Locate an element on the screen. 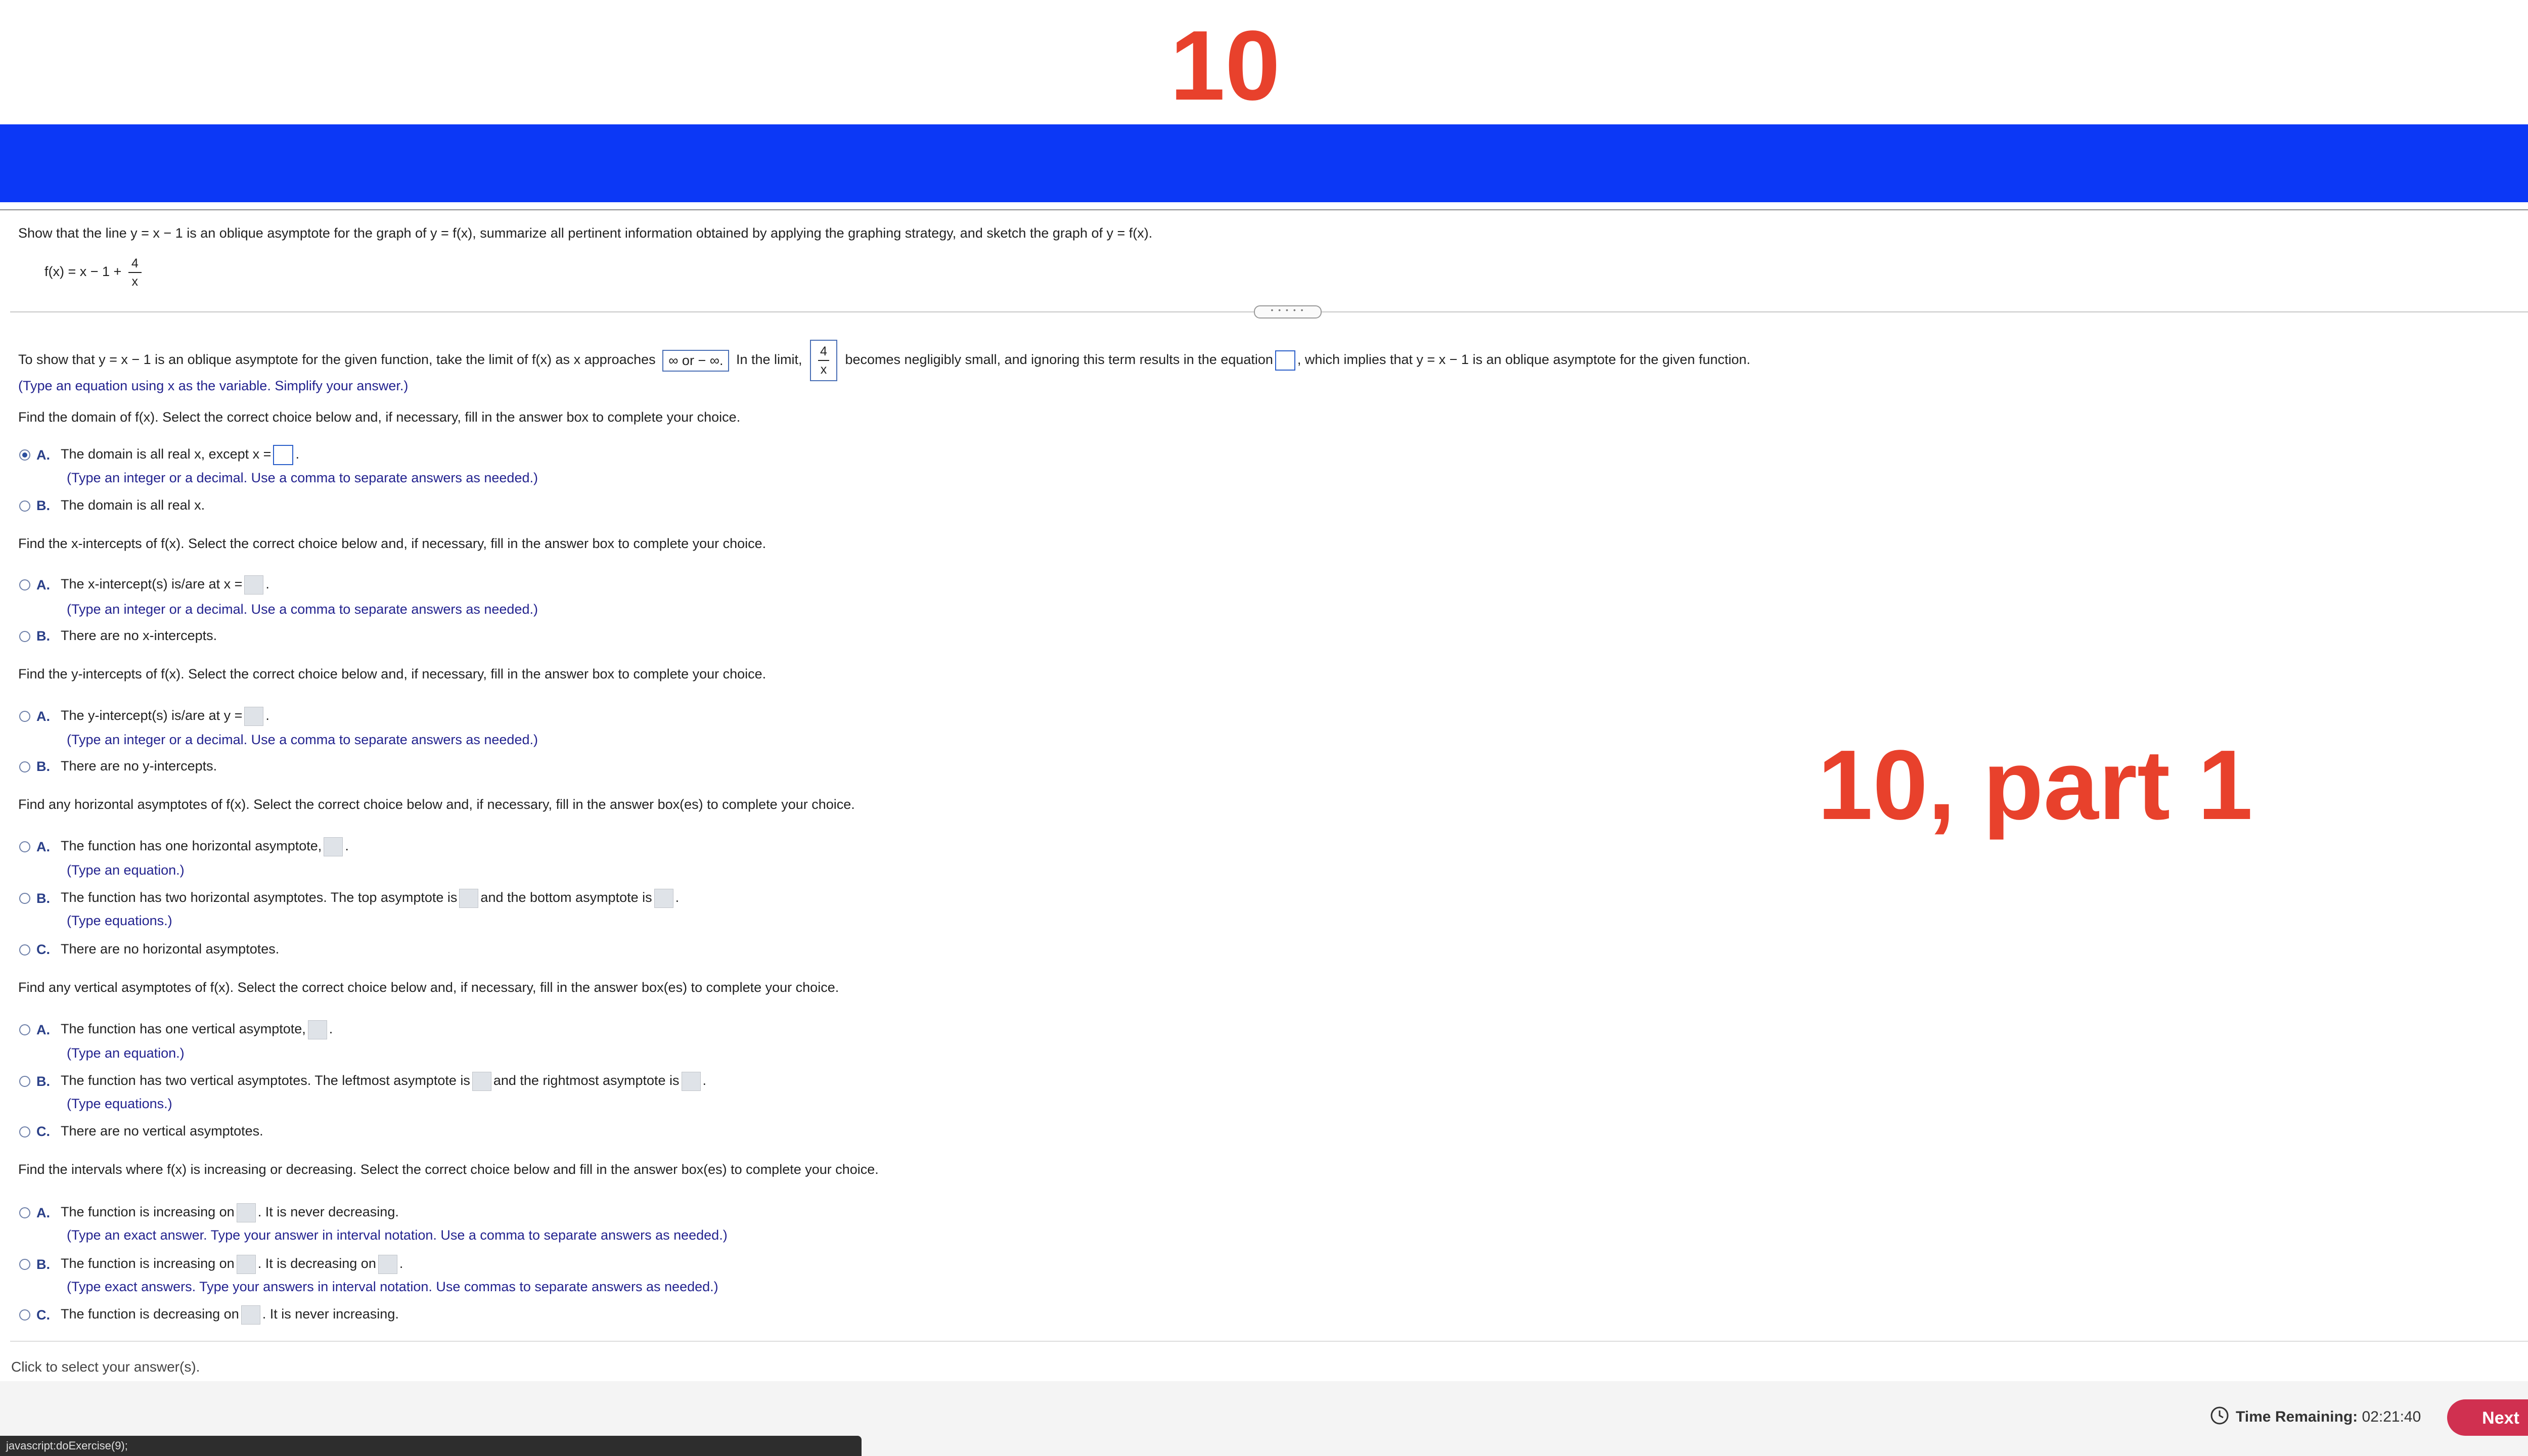 The height and width of the screenshot is (1456, 2528). xint-radio-b is located at coordinates (25, 636).